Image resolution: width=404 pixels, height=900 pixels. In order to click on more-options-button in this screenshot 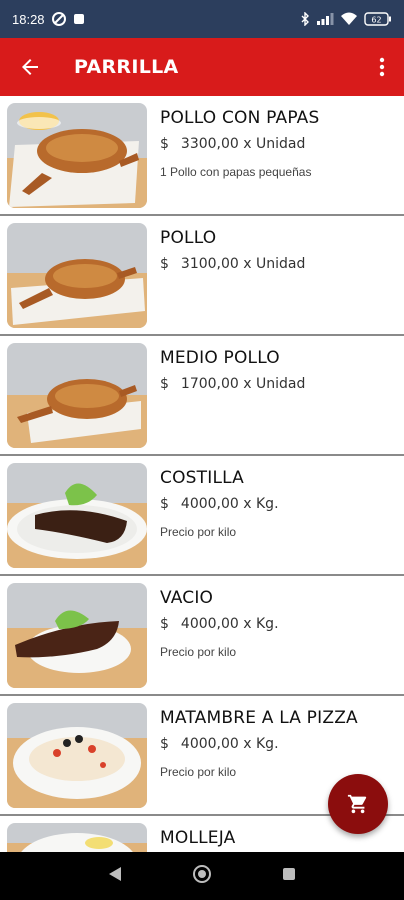, I will do `click(382, 67)`.